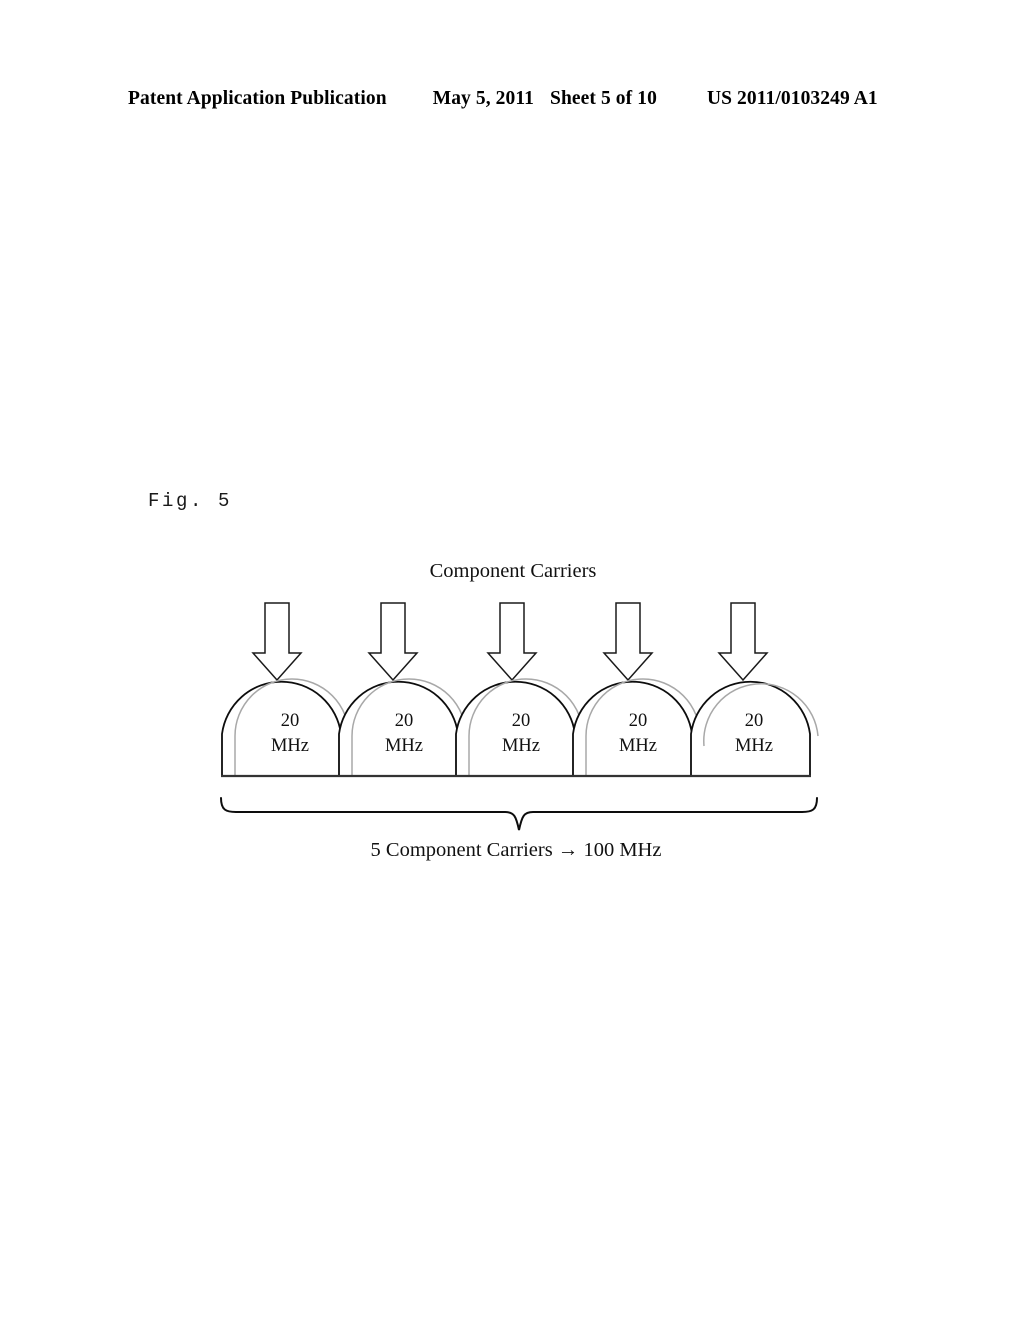  I want to click on carrier-dome-3-value: 20, so click(521, 721).